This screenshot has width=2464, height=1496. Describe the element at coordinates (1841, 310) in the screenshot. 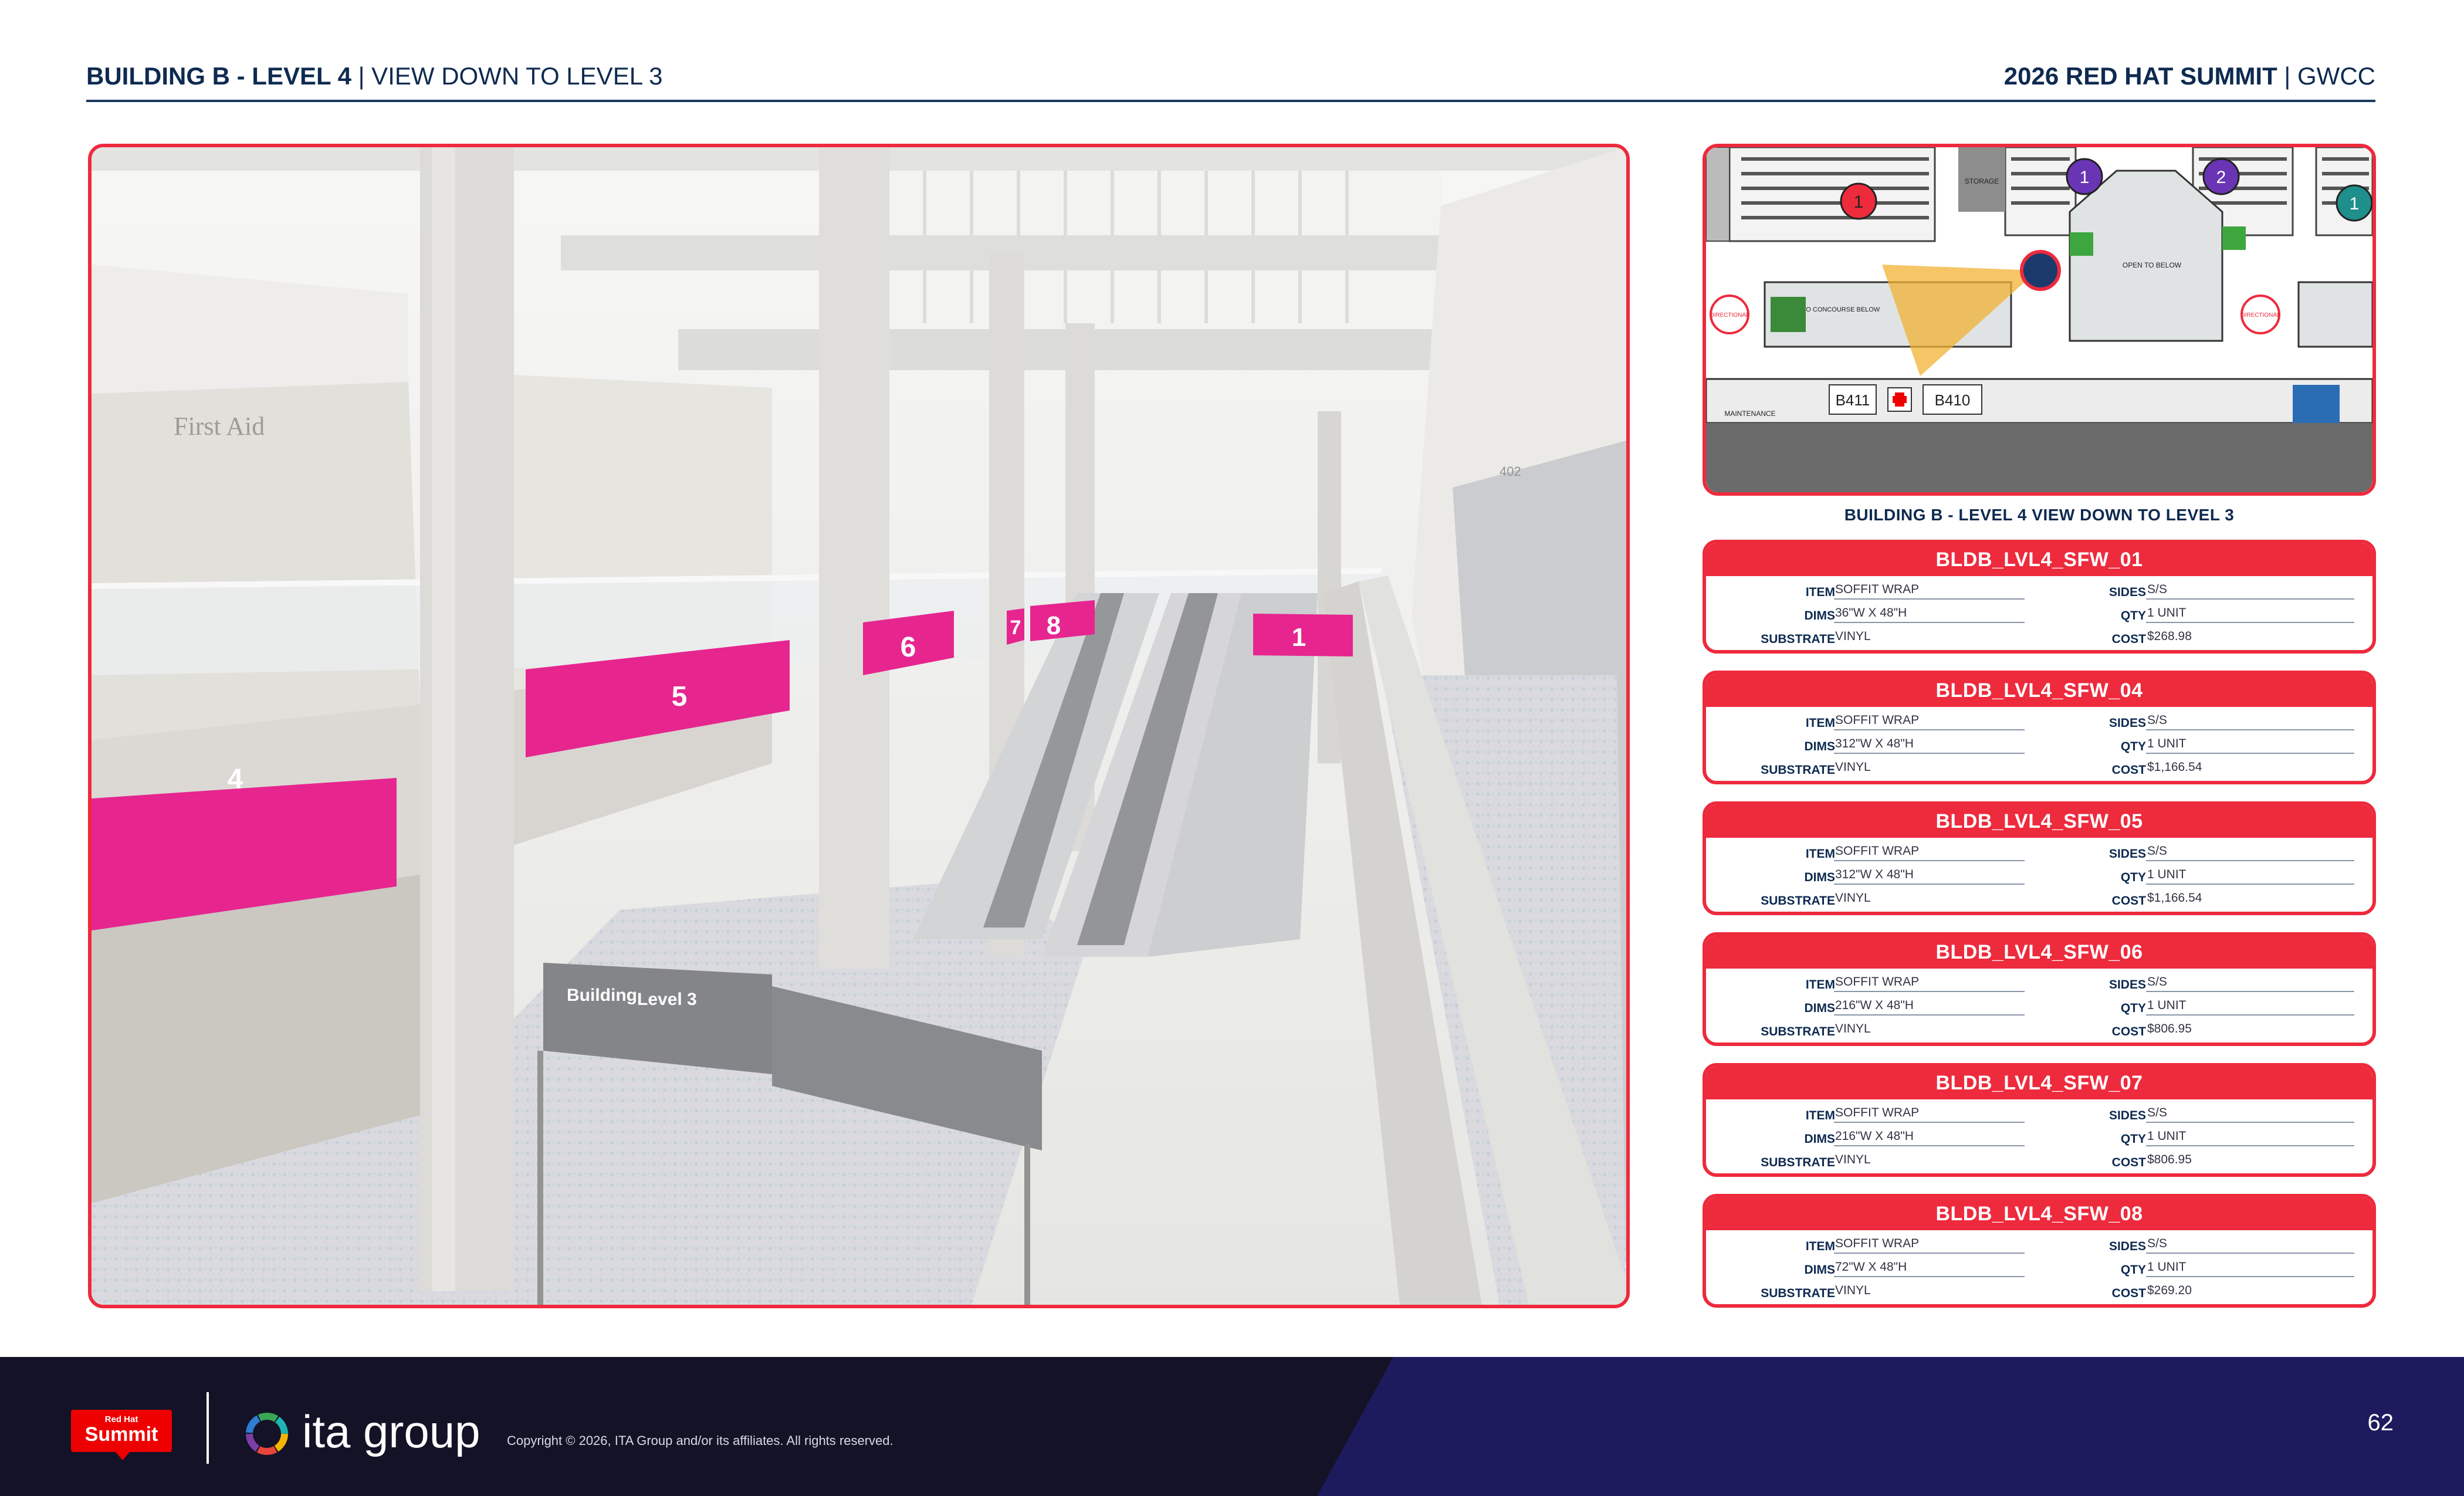

I see `plan-to-concourse-text: TO CONCOURSE BELOW` at that location.